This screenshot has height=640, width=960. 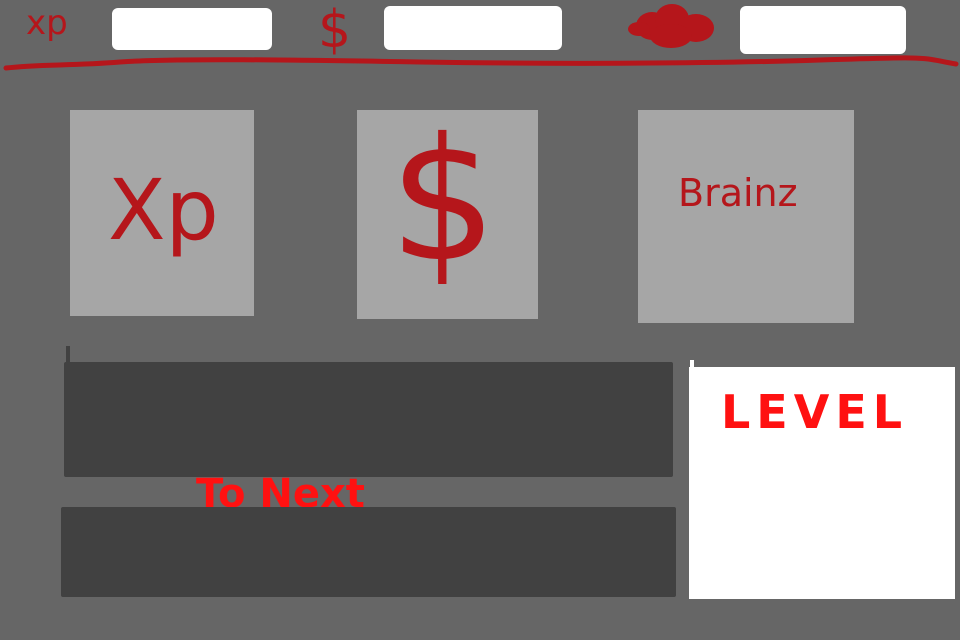 I want to click on xp-progress-bar, so click(x=368, y=419).